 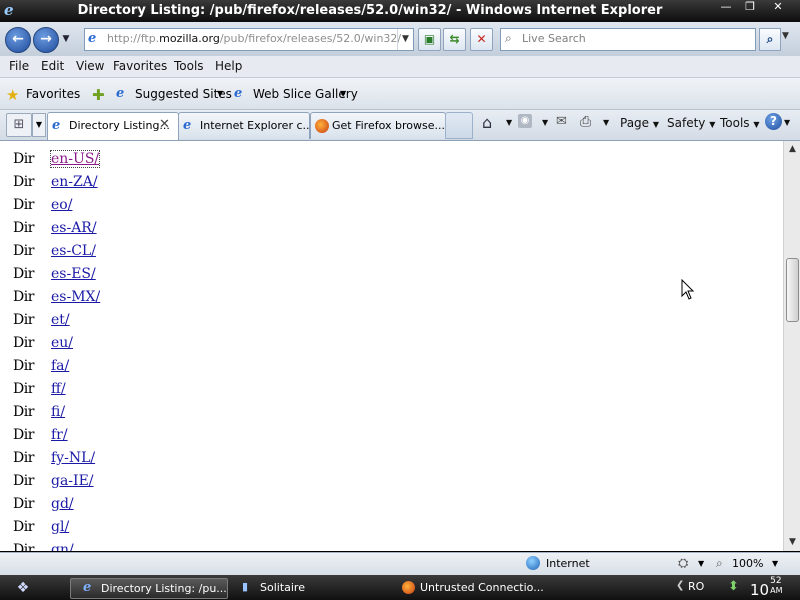 What do you see at coordinates (390, 482) in the screenshot?
I see `list-item: Dir ga-IE/` at bounding box center [390, 482].